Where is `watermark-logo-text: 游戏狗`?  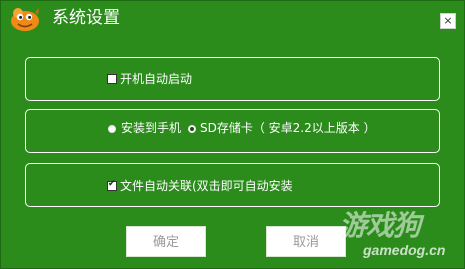
watermark-logo-text: 游戏狗 is located at coordinates (380, 225).